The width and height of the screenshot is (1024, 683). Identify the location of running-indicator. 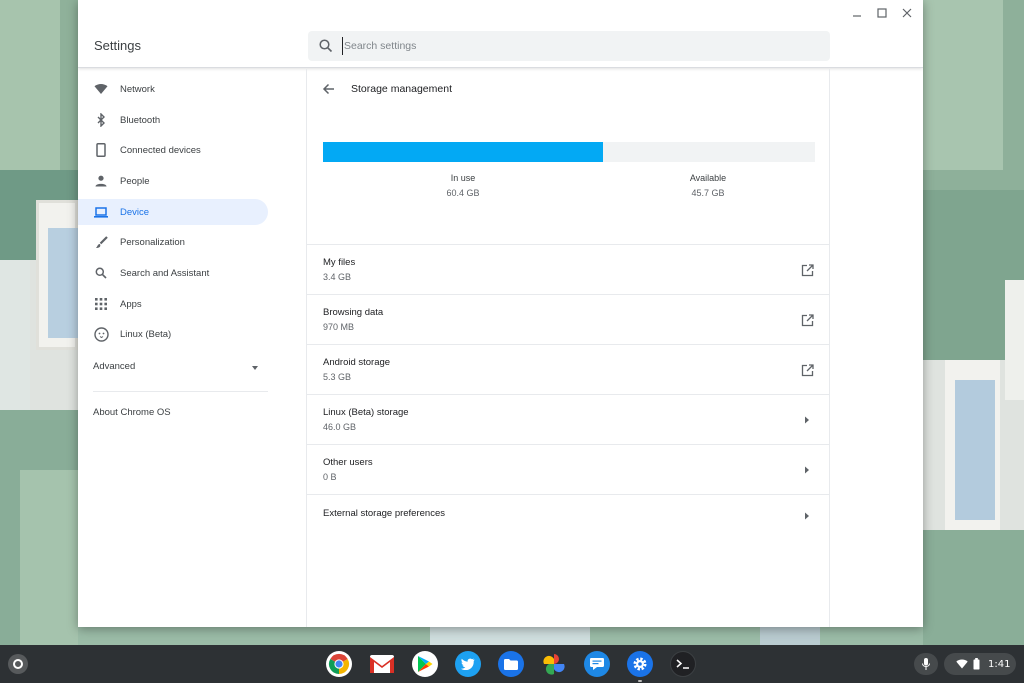
(640, 681).